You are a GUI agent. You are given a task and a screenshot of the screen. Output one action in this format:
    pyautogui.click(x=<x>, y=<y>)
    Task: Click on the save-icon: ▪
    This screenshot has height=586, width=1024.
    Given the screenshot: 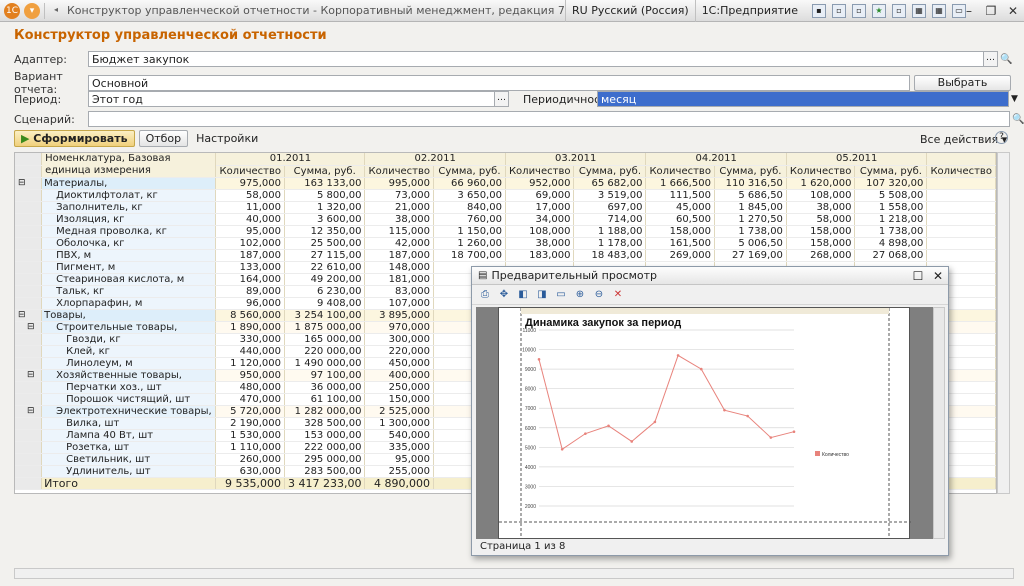 What is the action you would take?
    pyautogui.click(x=818, y=10)
    